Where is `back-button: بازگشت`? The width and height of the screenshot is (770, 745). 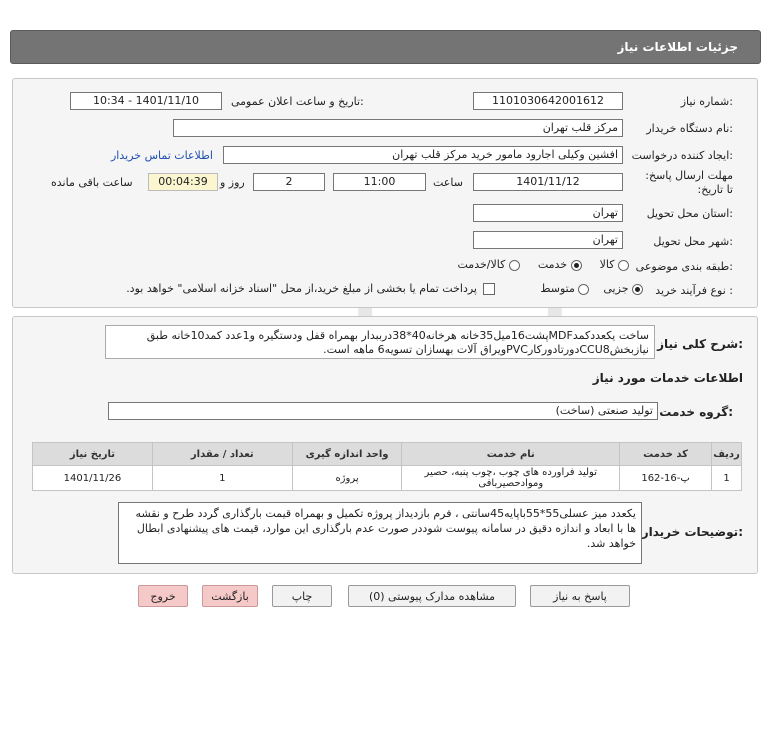
back-button: بازگشت is located at coordinates (230, 596).